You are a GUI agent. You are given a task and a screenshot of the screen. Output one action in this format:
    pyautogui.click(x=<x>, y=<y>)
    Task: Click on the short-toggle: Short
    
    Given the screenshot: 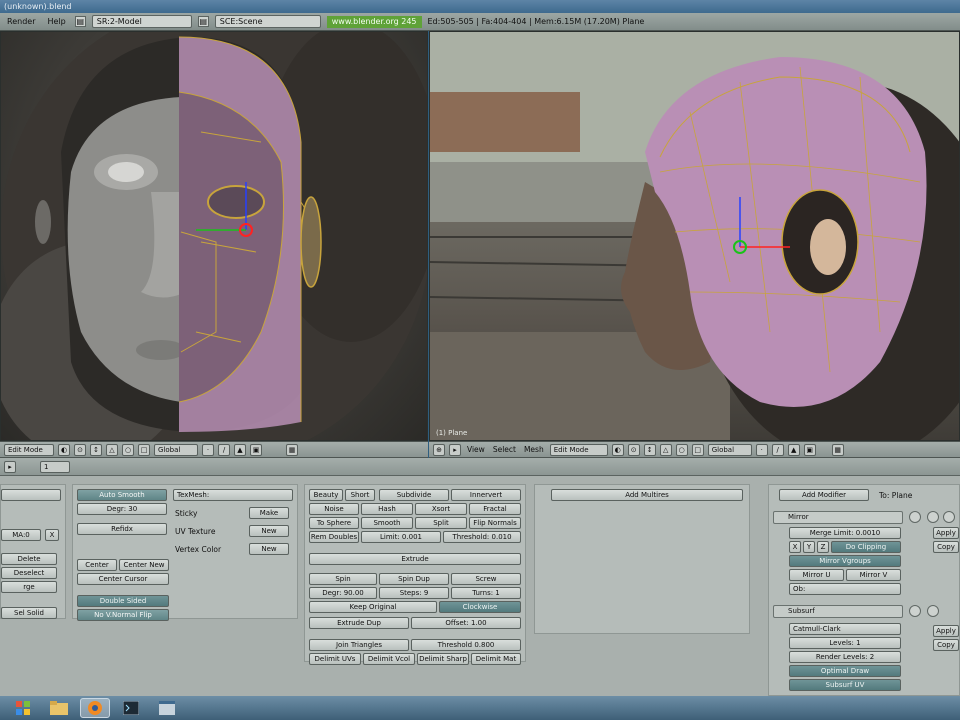 What is the action you would take?
    pyautogui.click(x=360, y=495)
    